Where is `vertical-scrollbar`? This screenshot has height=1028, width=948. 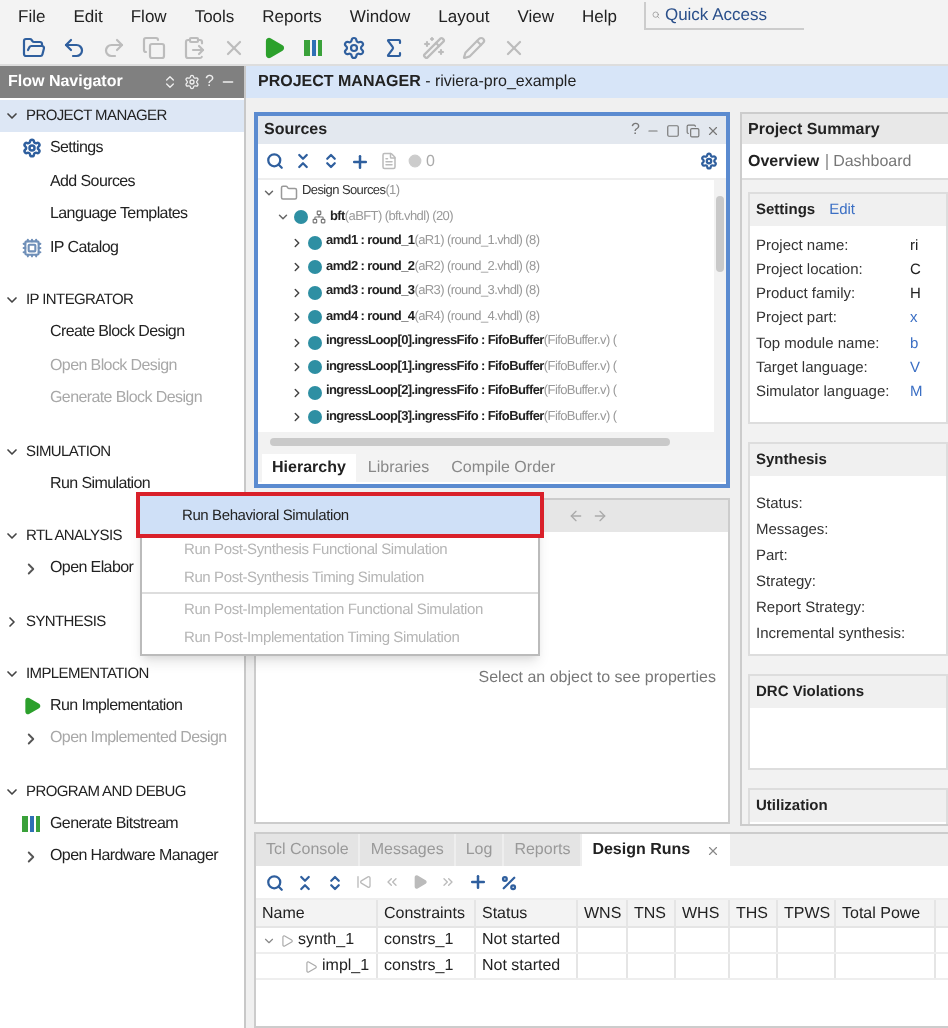
vertical-scrollbar is located at coordinates (720, 306).